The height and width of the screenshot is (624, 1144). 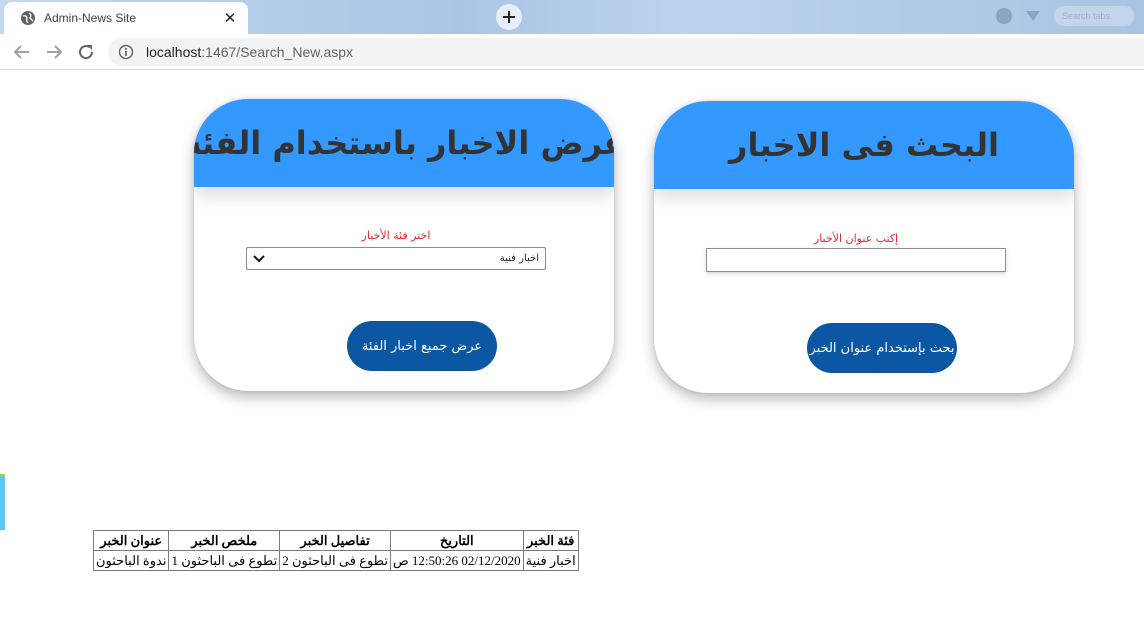 I want to click on column-header: تفاصيل الخبر, so click(x=335, y=540).